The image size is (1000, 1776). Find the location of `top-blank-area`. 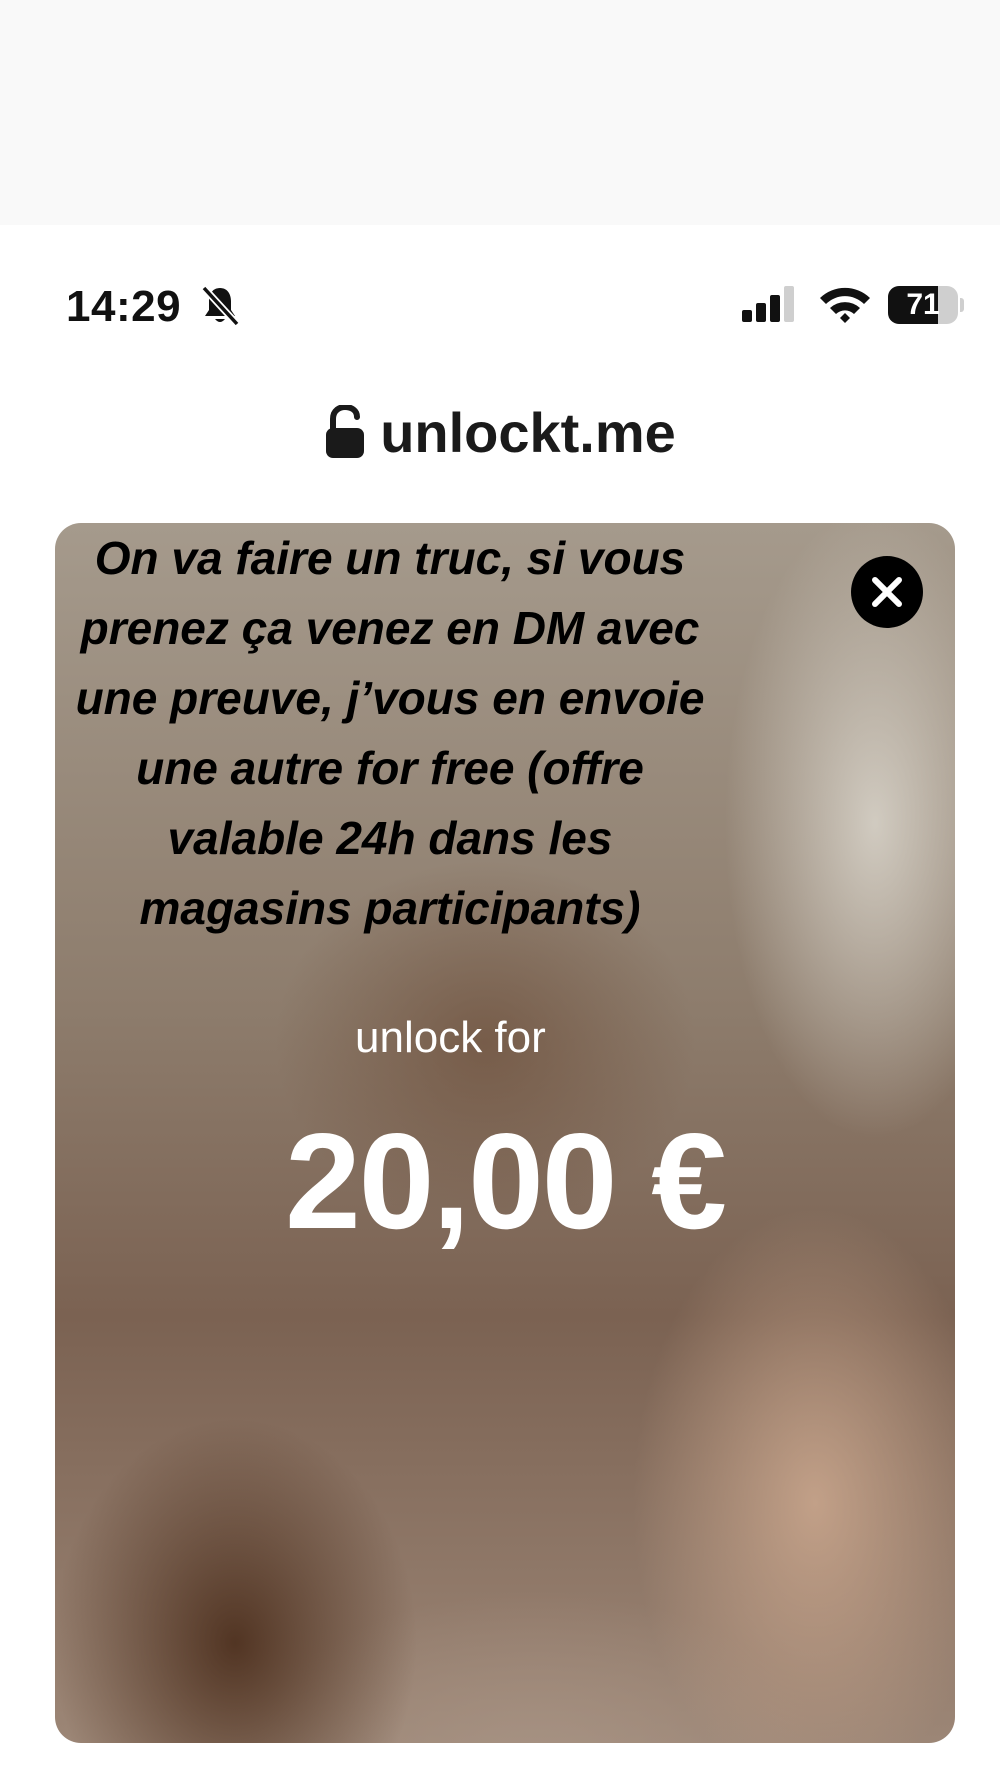

top-blank-area is located at coordinates (500, 112).